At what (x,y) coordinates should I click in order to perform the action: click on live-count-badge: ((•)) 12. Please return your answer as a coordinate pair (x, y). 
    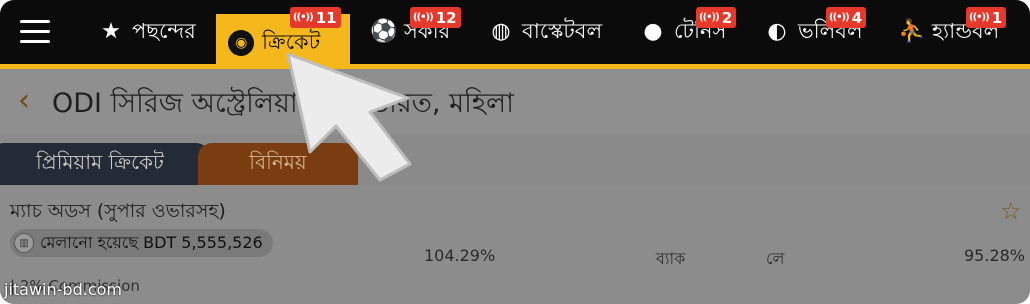
    Looking at the image, I should click on (435, 17).